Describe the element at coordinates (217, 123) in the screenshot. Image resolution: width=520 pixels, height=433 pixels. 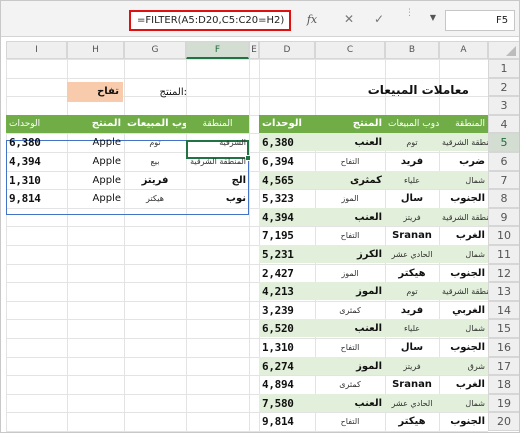
I see `result-table-header: المنطقة` at that location.